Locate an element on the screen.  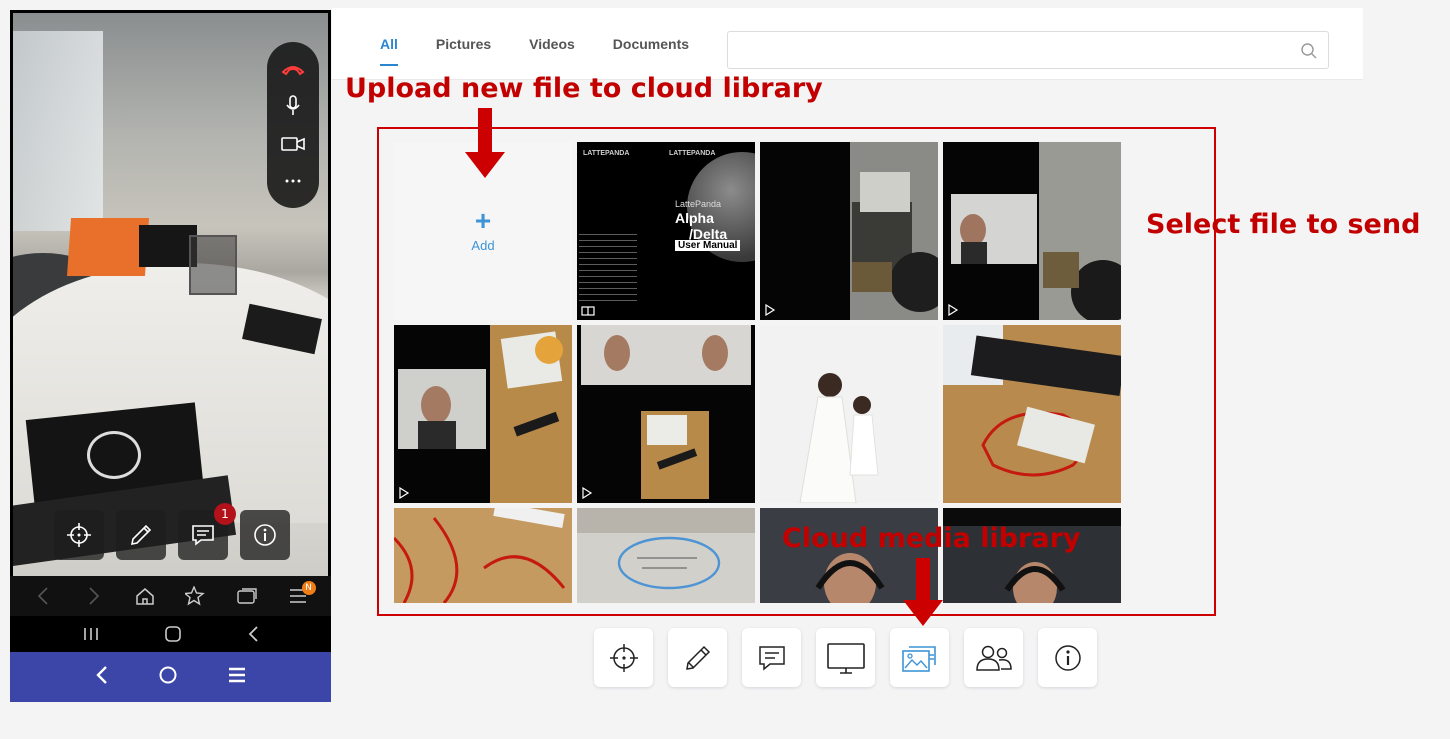
screen-share-button is located at coordinates (845, 657).